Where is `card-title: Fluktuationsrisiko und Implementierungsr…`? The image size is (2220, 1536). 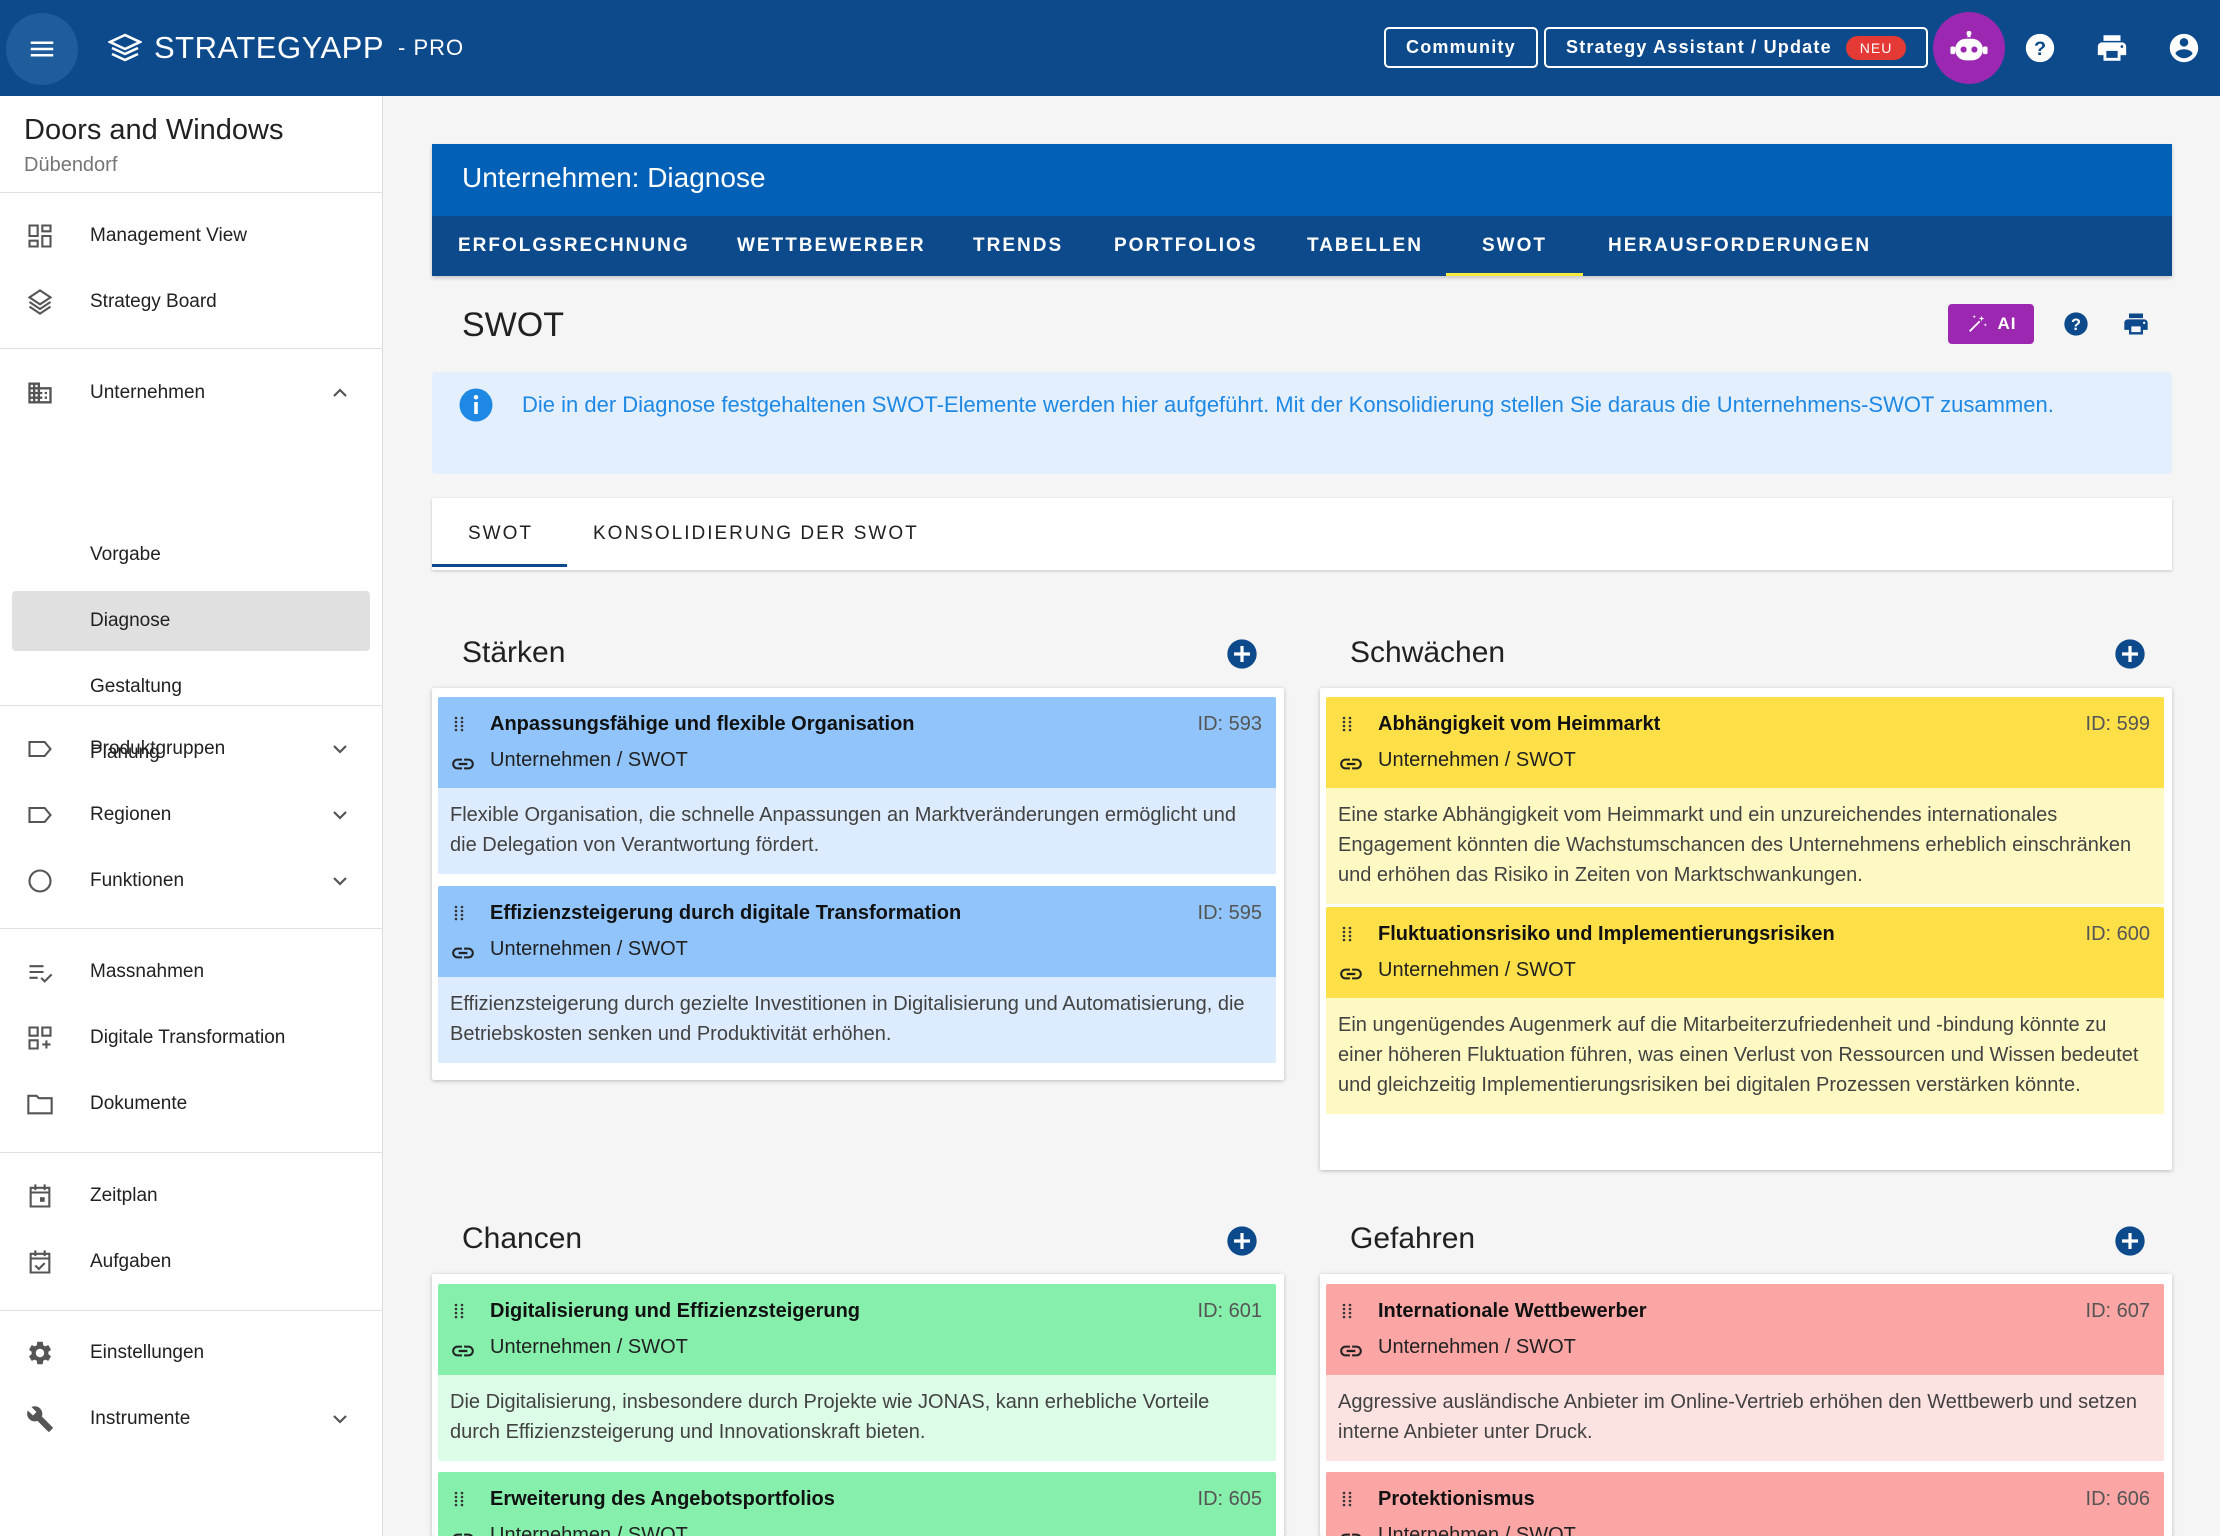 card-title: Fluktuationsrisiko und Implementierungsr… is located at coordinates (1606, 934).